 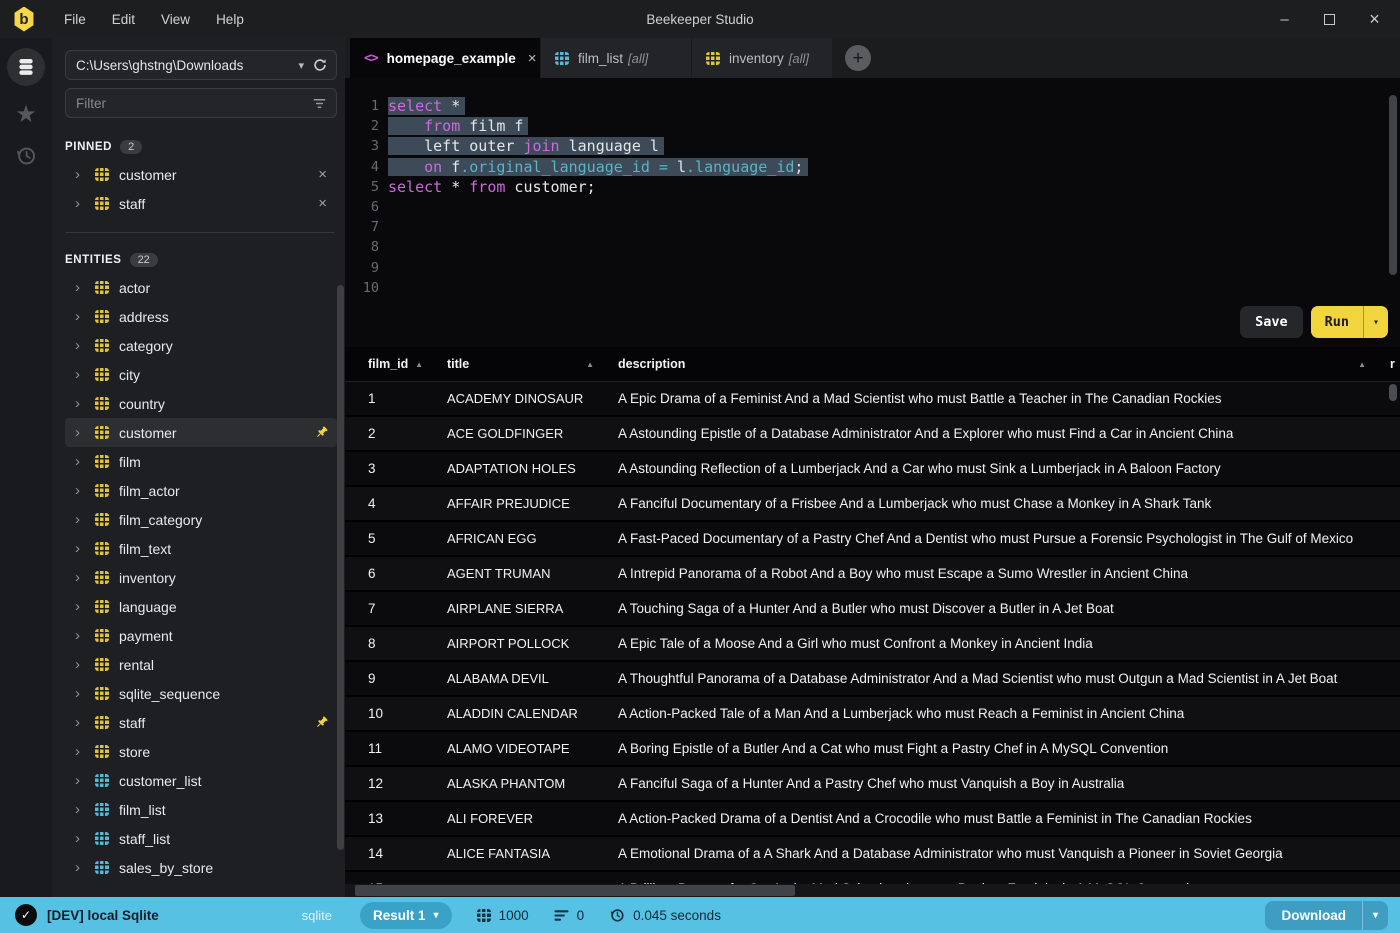 I want to click on sidebar-scrollbar, so click(x=340, y=567).